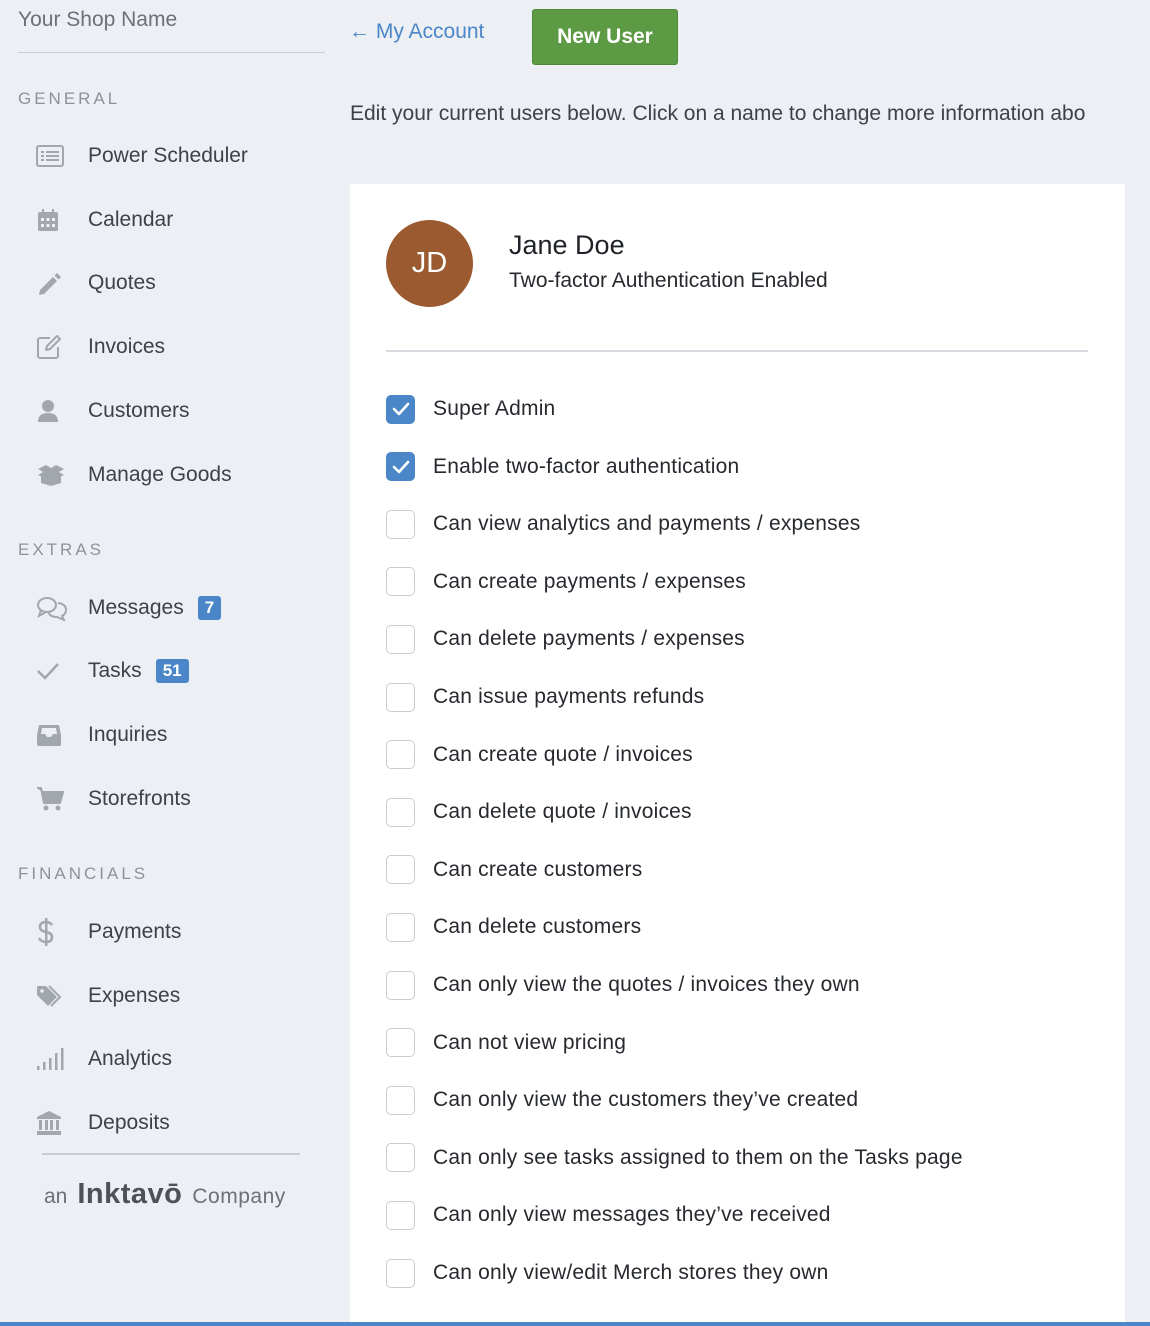  Describe the element at coordinates (631, 1272) in the screenshot. I see `permission-label: Can only view/edit Merch stores they own` at that location.